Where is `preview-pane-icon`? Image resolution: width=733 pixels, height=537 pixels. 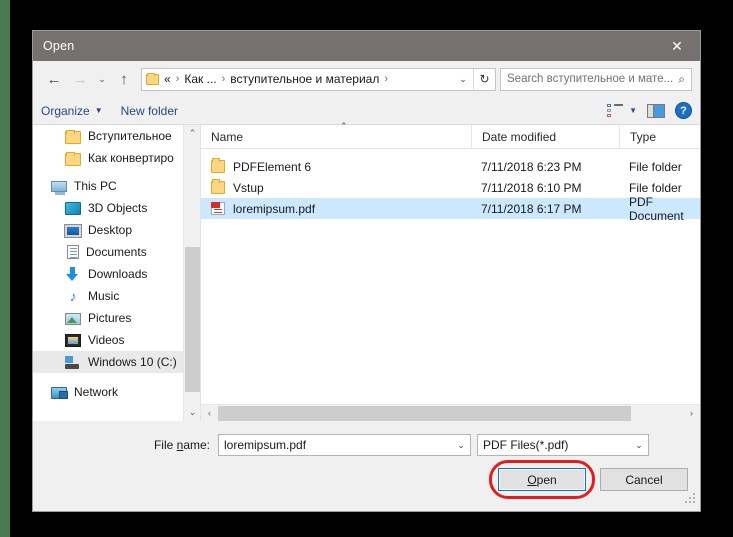 preview-pane-icon is located at coordinates (656, 110).